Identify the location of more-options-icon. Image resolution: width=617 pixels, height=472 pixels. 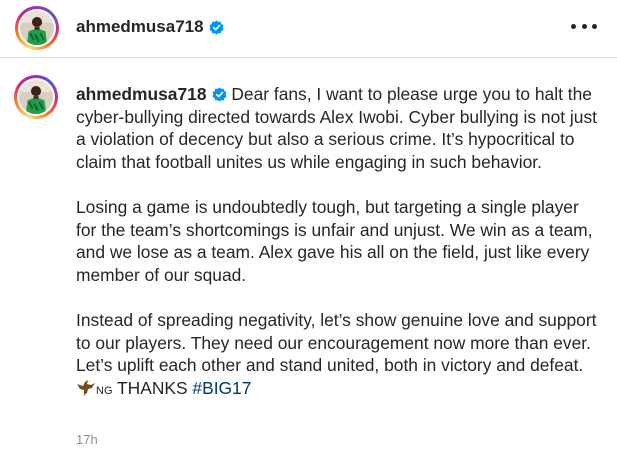
(584, 26).